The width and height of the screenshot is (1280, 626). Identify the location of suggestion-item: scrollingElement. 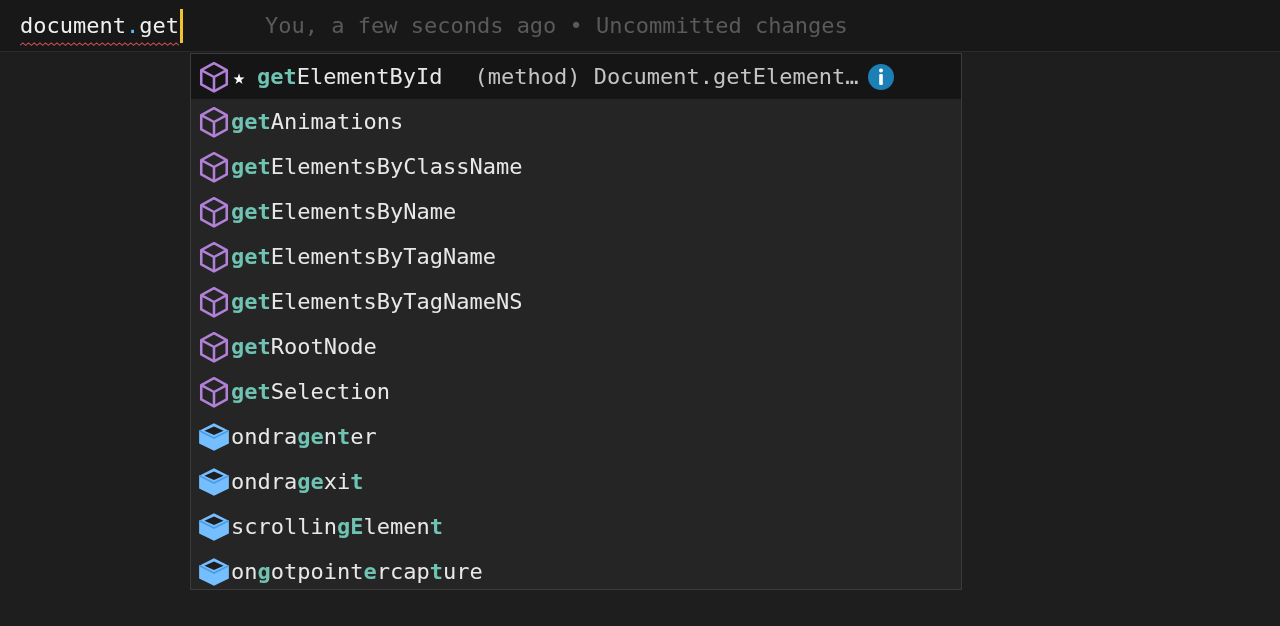
(576, 526).